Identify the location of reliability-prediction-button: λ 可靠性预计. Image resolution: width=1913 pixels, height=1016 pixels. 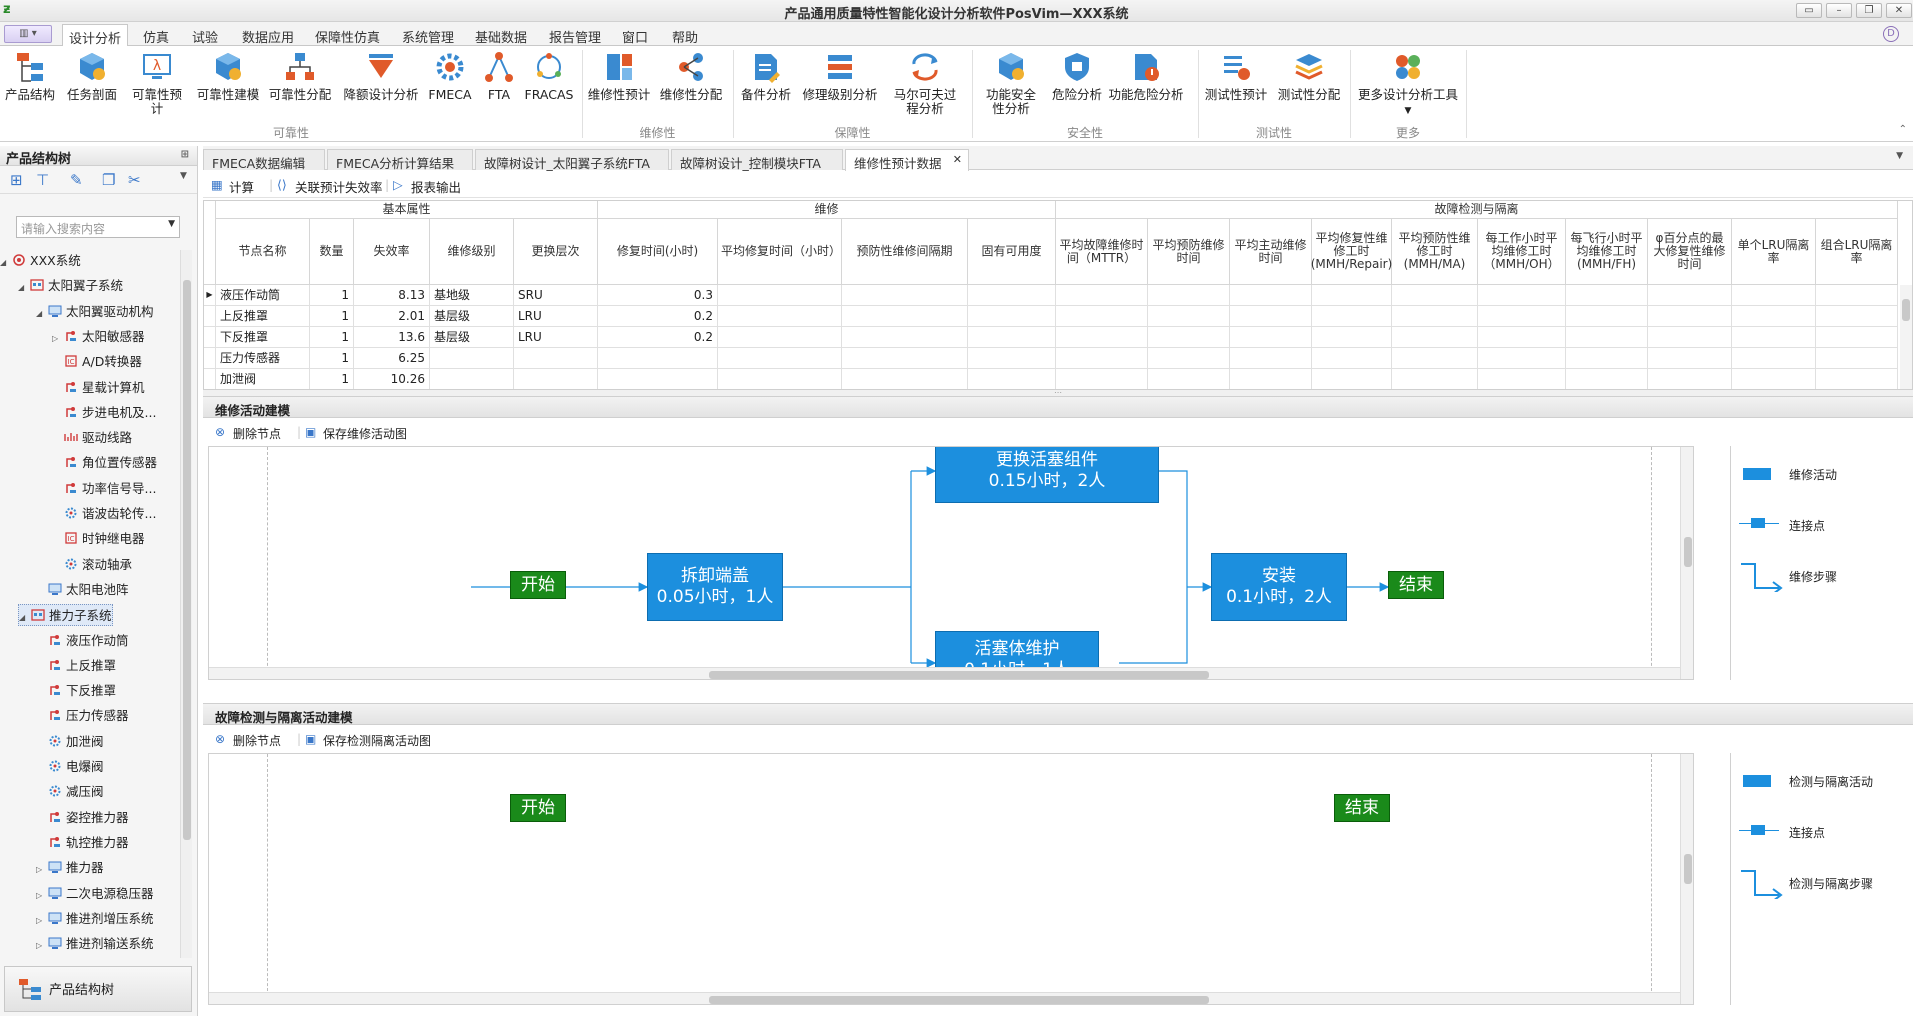
(157, 83).